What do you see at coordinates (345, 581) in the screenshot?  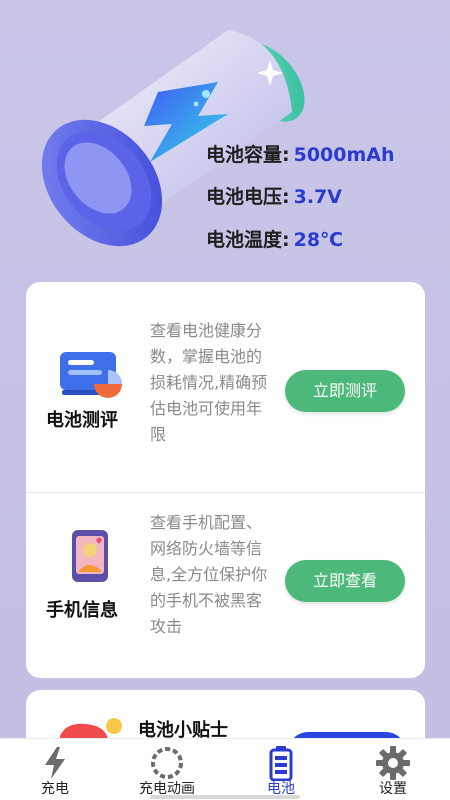 I see `view-now-button: 立即查看` at bounding box center [345, 581].